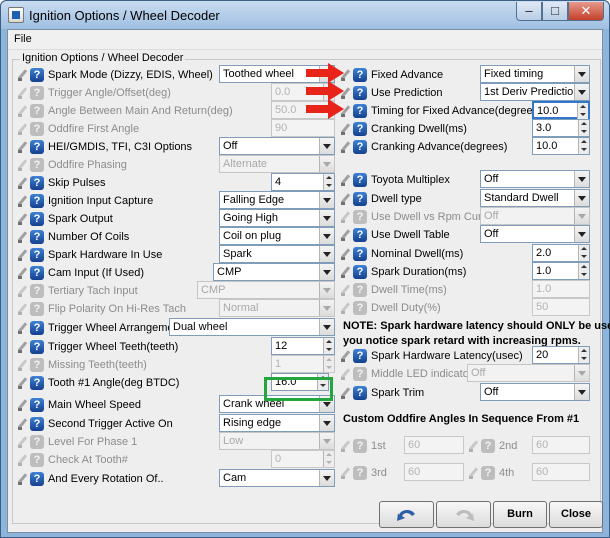 This screenshot has height=538, width=610. Describe the element at coordinates (561, 146) in the screenshot. I see `cranking-advance-input: 10.0` at that location.